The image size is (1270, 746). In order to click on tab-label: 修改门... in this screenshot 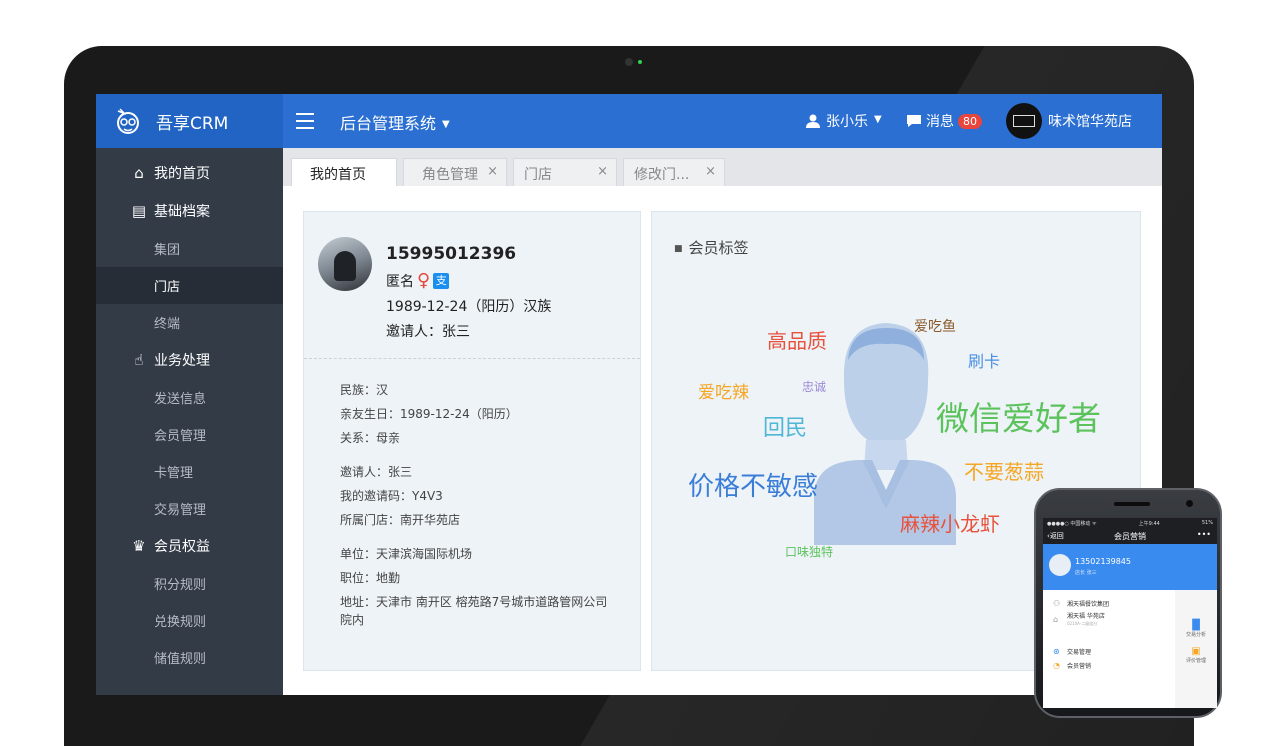, I will do `click(662, 175)`.